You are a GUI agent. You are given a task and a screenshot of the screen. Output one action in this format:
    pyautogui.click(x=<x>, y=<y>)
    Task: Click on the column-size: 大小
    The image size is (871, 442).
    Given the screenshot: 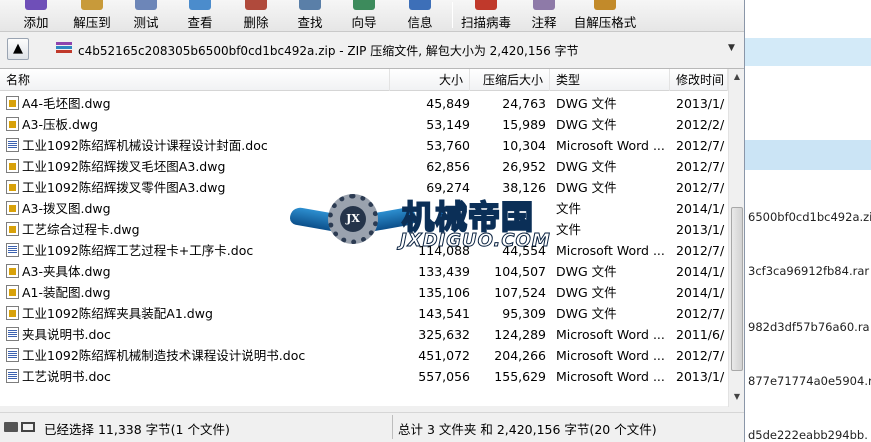 What is the action you would take?
    pyautogui.click(x=430, y=80)
    